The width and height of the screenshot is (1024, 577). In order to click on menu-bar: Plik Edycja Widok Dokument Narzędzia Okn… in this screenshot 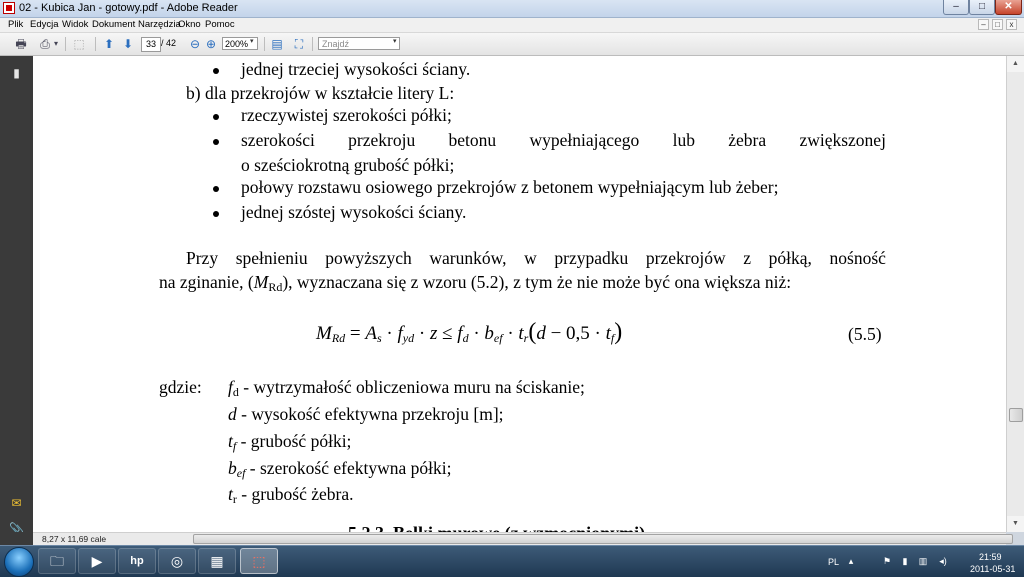, I will do `click(512, 25)`.